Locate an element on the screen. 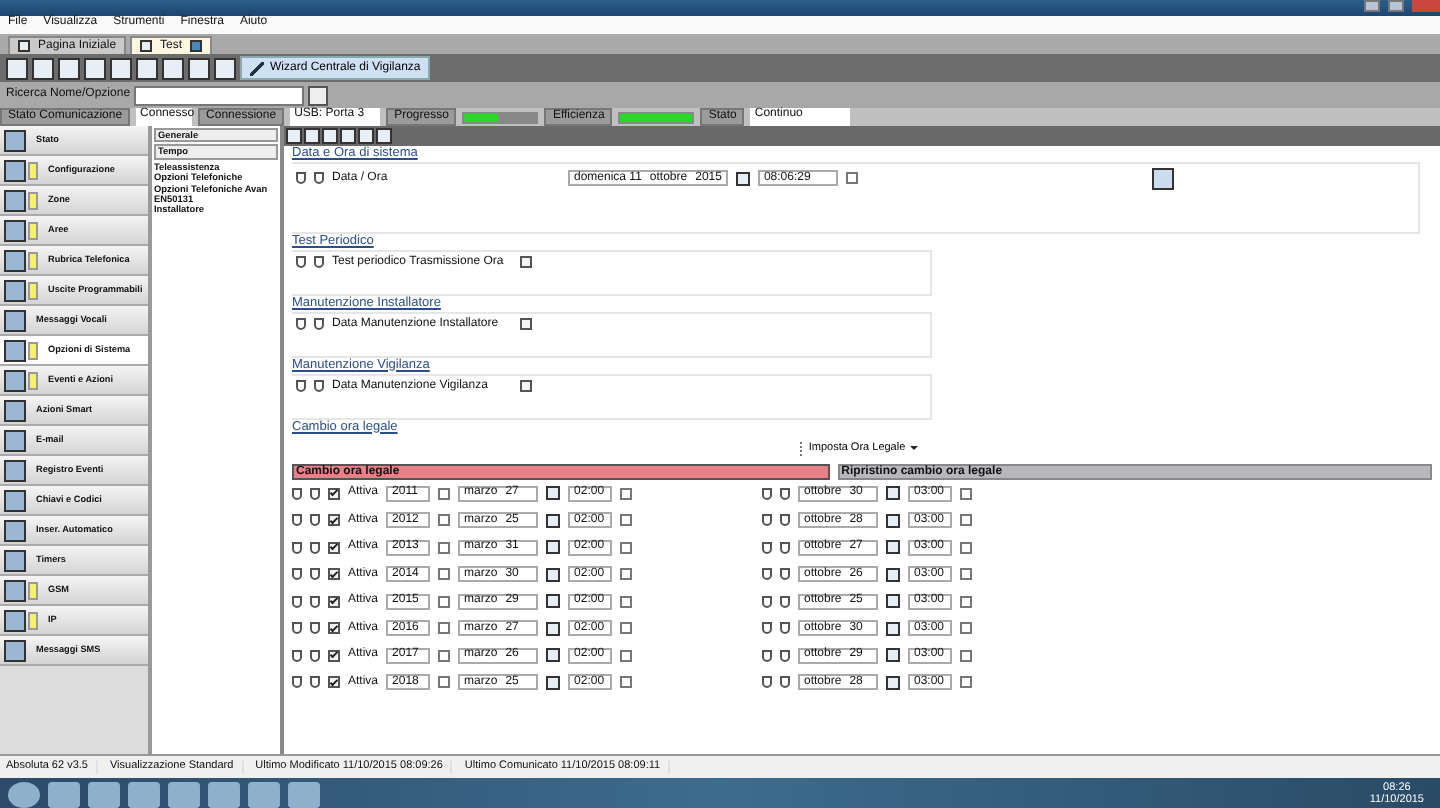 This screenshot has height=808, width=1440. search-button is located at coordinates (318, 95).